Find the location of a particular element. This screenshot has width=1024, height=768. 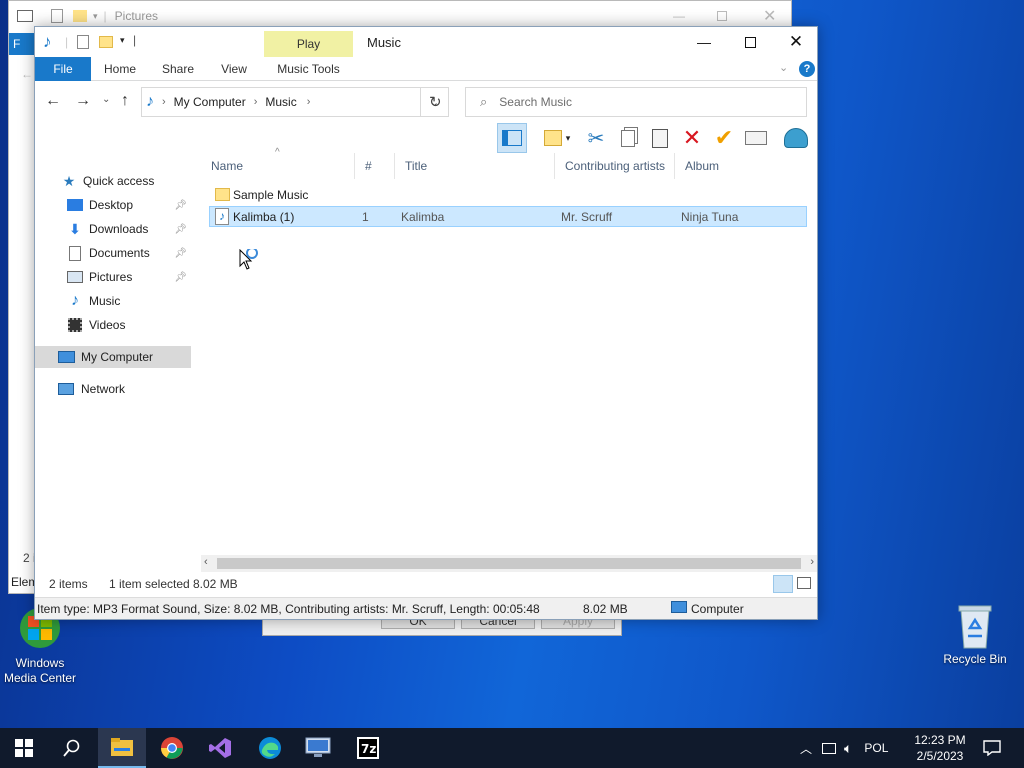

minimize-button: — is located at coordinates (704, 42).